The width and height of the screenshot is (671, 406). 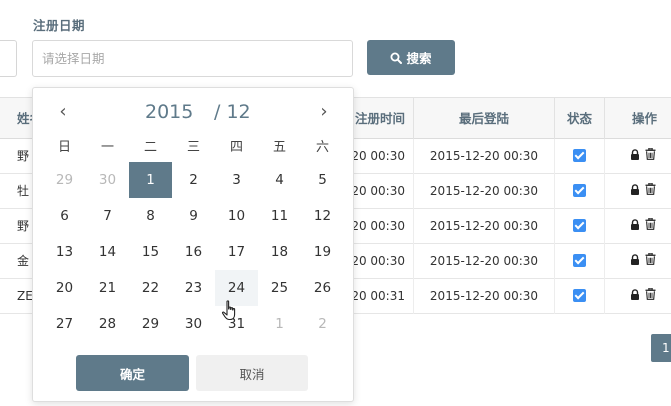 I want to click on calendar-day: 15, so click(x=150, y=252).